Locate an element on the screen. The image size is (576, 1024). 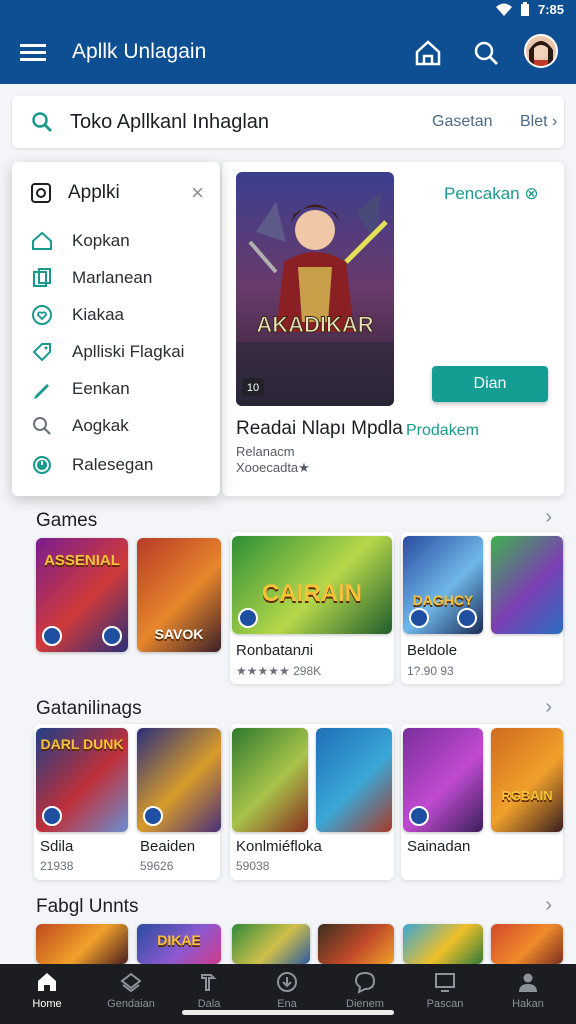
store-home-icon is located at coordinates (428, 53).